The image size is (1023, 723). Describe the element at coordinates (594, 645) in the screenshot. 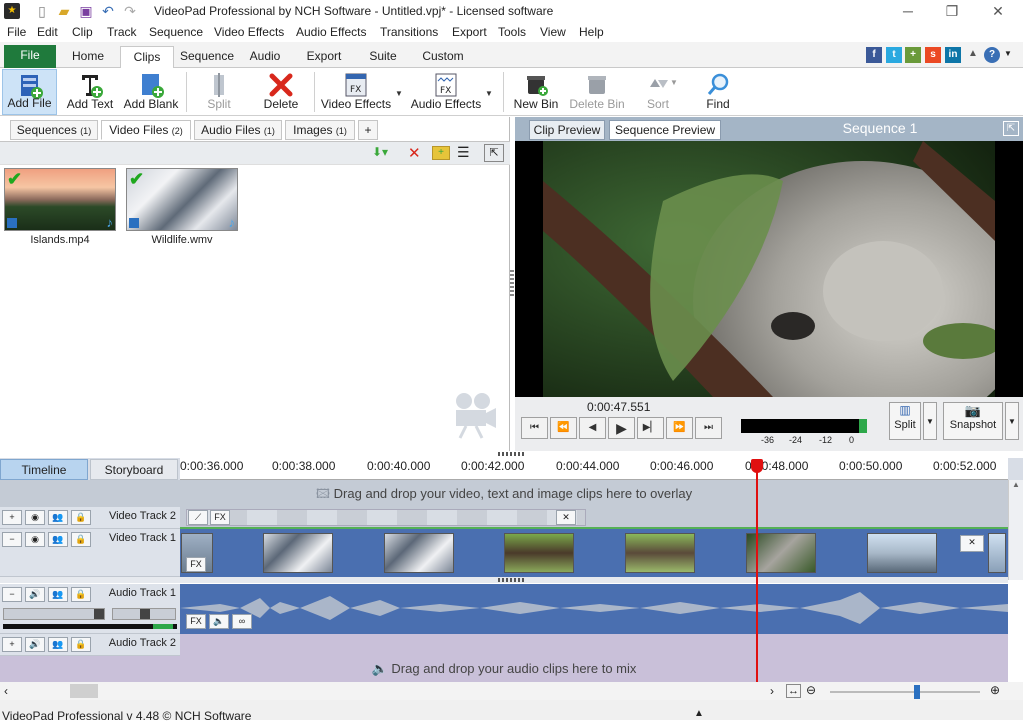

I see `audio-track-2-lane` at that location.